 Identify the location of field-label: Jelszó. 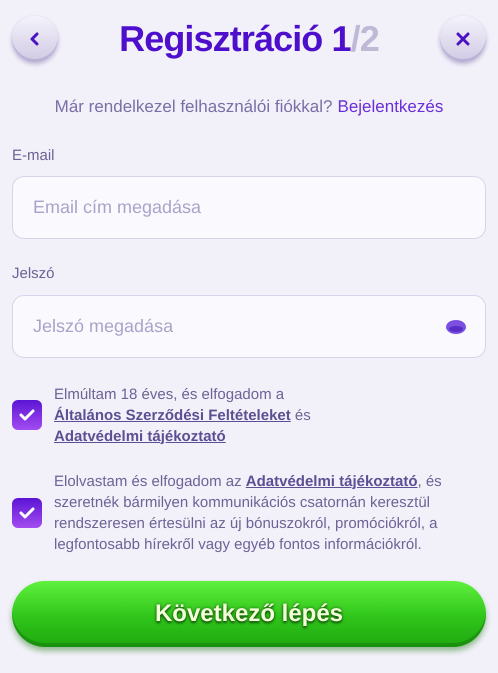
(33, 274).